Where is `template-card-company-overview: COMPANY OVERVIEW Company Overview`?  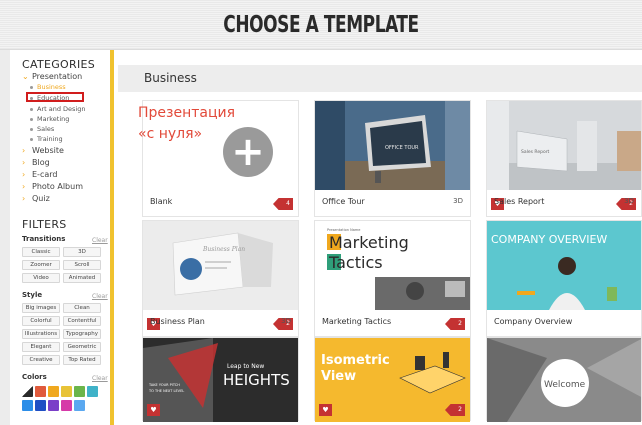
template-card-company-overview: COMPANY OVERVIEW Company Overview is located at coordinates (564, 278).